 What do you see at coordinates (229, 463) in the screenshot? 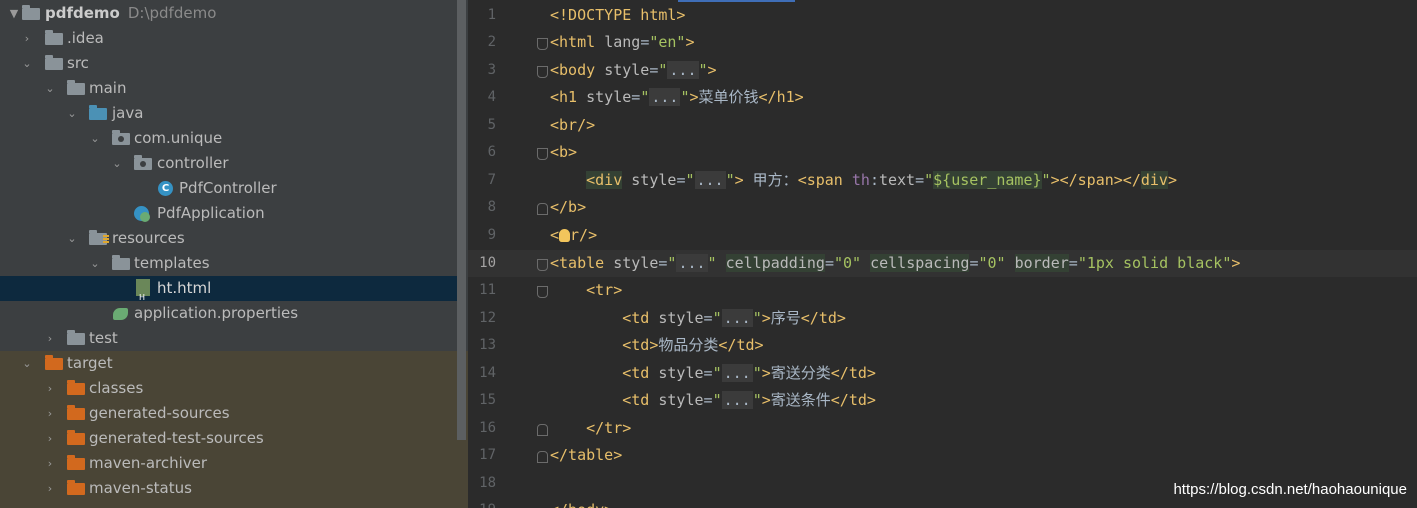
I see `tree-item-maven-archiver: › maven-archiver` at bounding box center [229, 463].